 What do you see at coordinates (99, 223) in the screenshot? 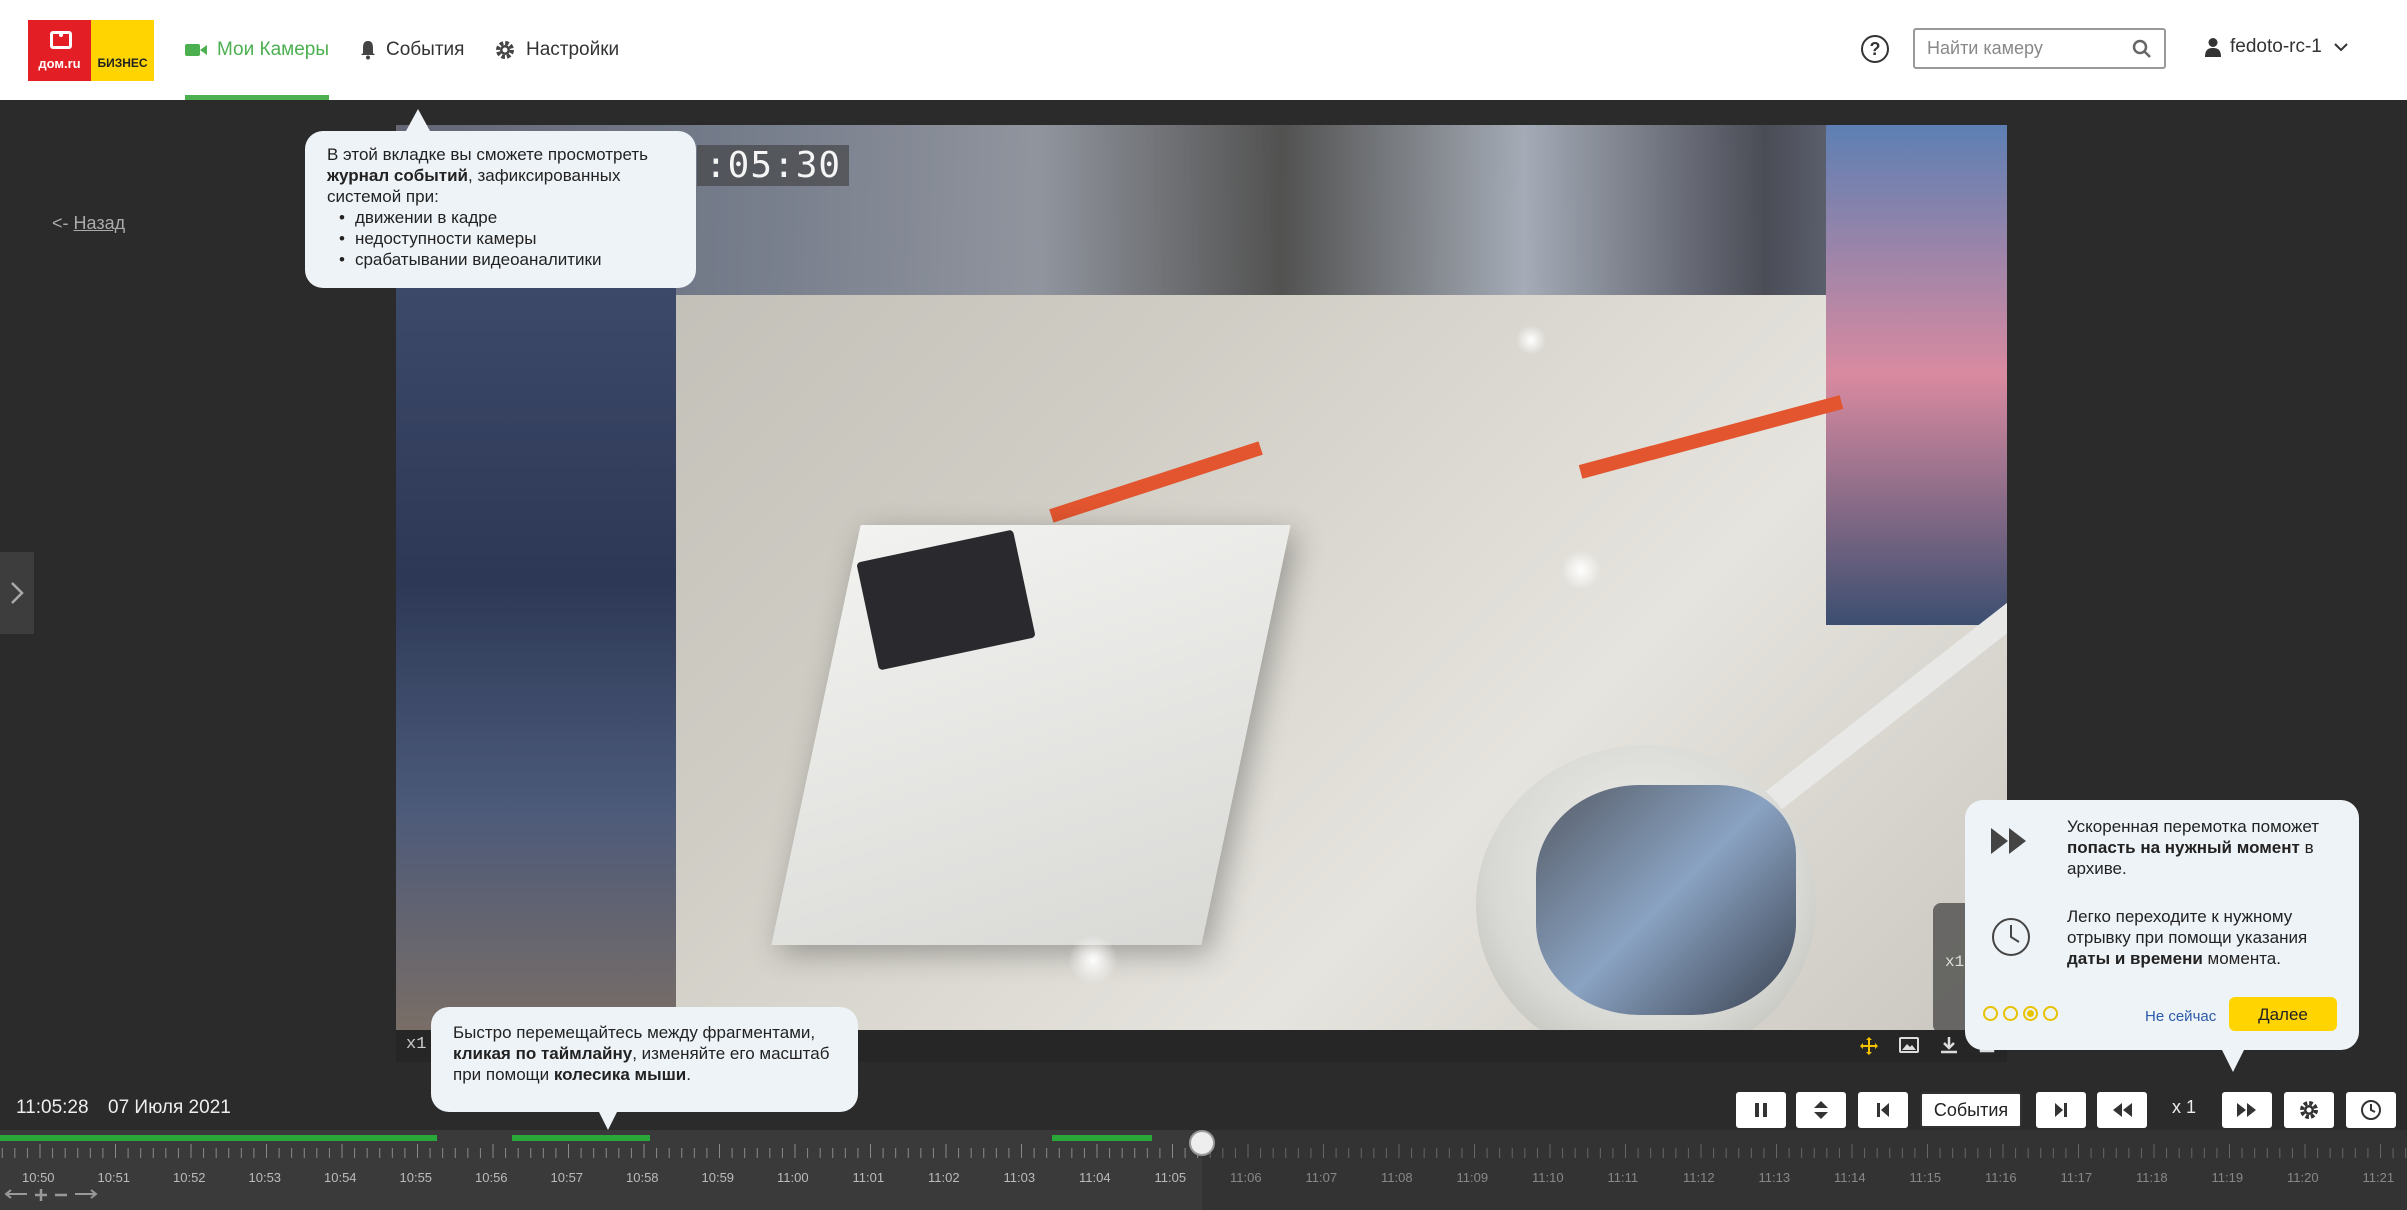
I see `back-label: Назад` at bounding box center [99, 223].